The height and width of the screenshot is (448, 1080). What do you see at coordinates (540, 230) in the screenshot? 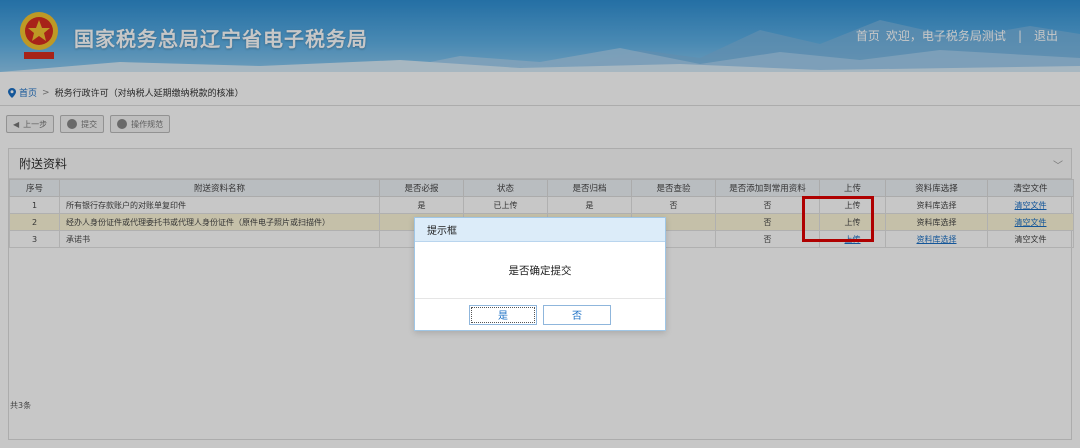
I see `dialog-title: 提示框` at bounding box center [540, 230].